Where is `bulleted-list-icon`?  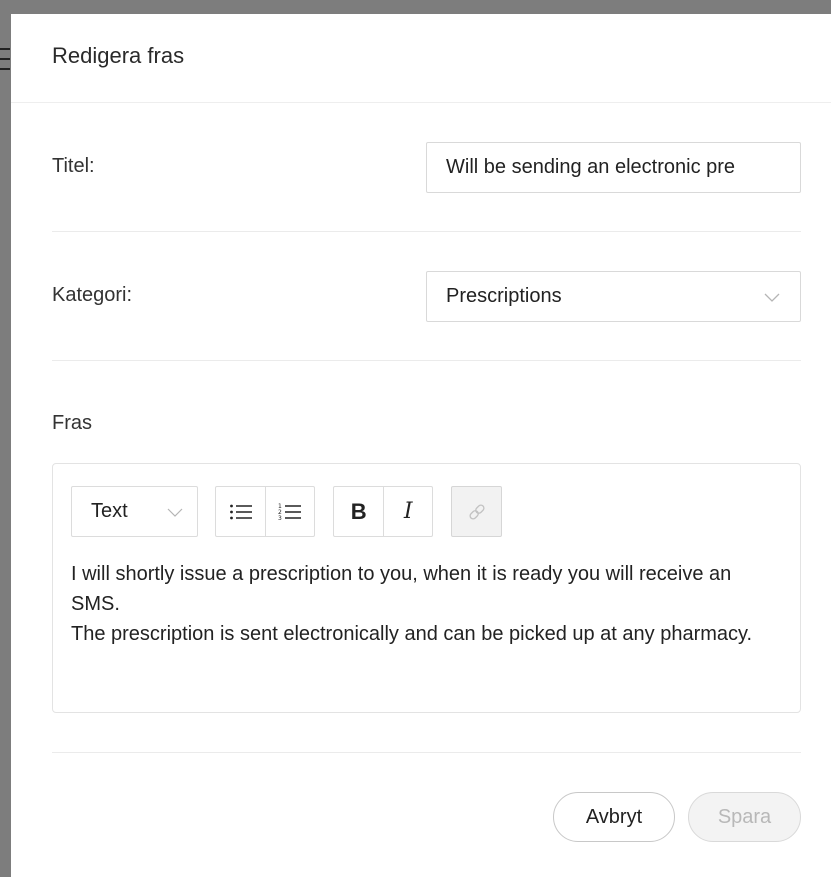
bulleted-list-icon is located at coordinates (240, 511).